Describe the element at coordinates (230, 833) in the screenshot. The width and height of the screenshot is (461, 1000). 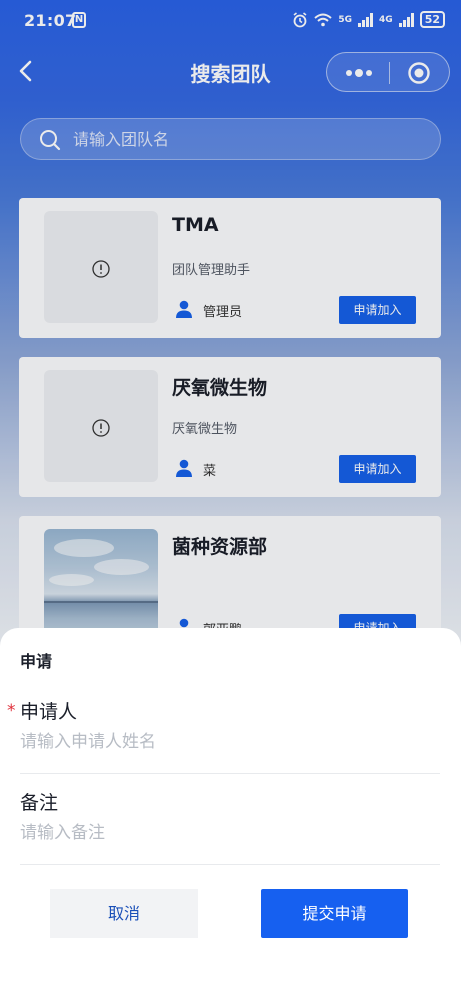
I see `remark-input` at that location.